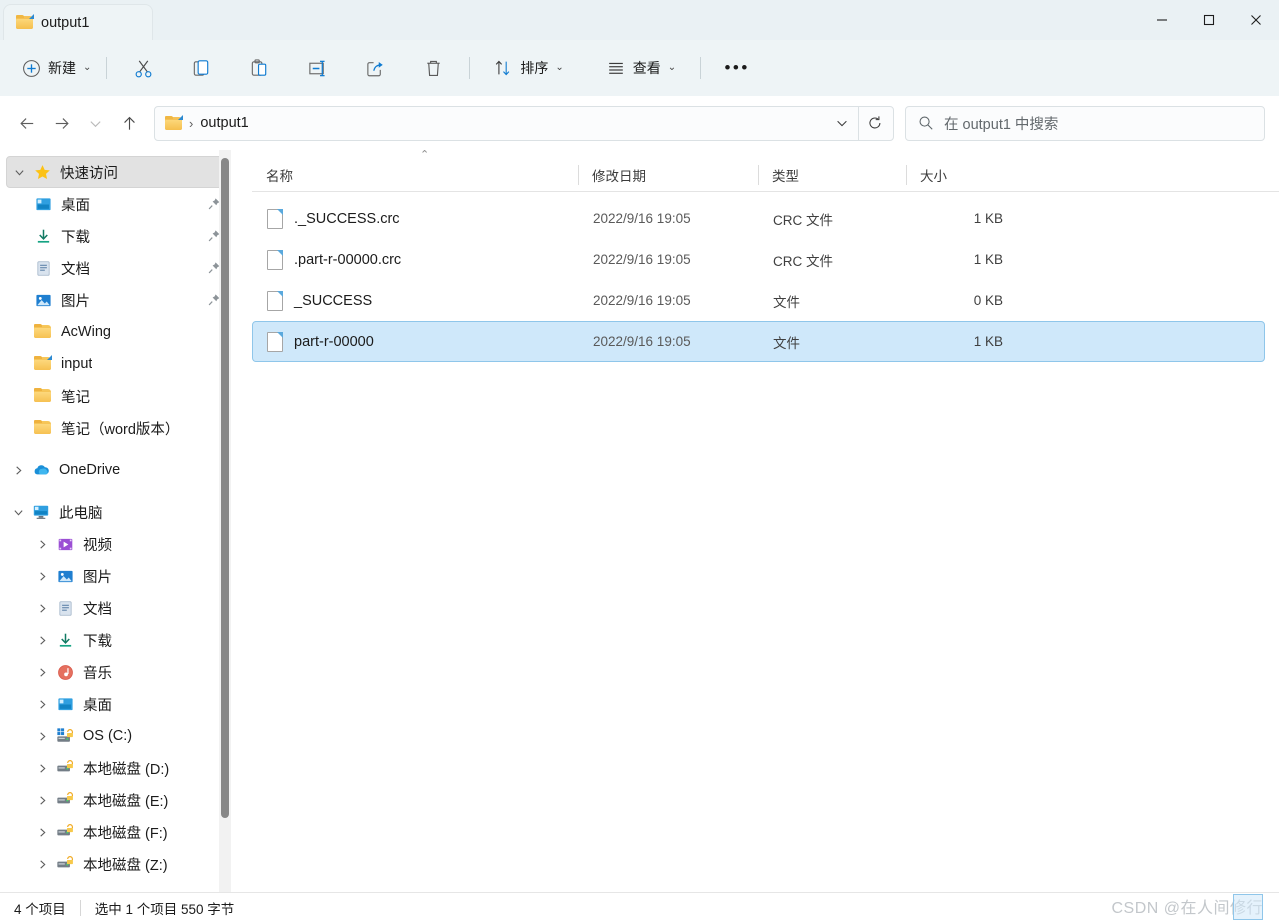 Image resolution: width=1279 pixels, height=922 pixels. I want to click on file-date-cell: 2022/9/16 19:05, so click(642, 341).